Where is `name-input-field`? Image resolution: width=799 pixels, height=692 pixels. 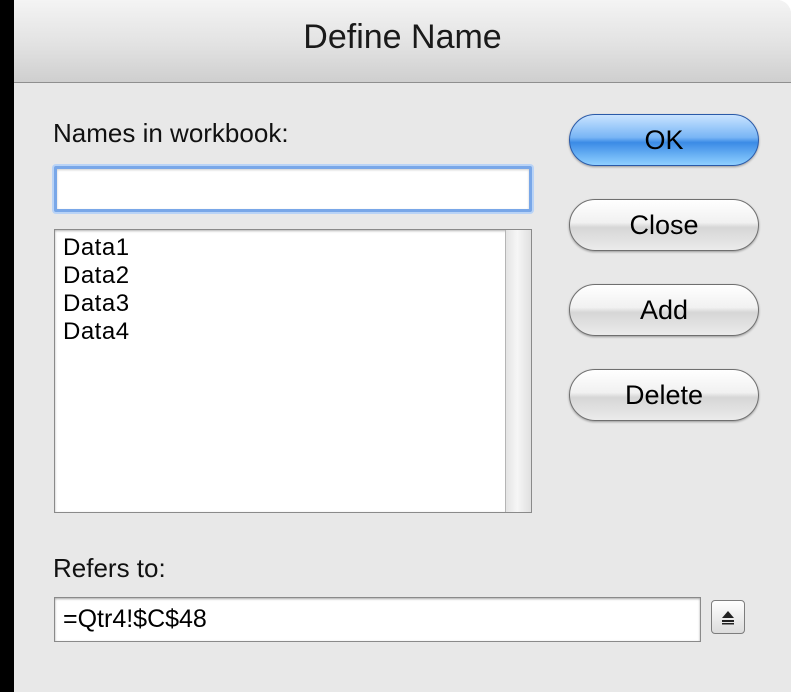 name-input-field is located at coordinates (293, 189).